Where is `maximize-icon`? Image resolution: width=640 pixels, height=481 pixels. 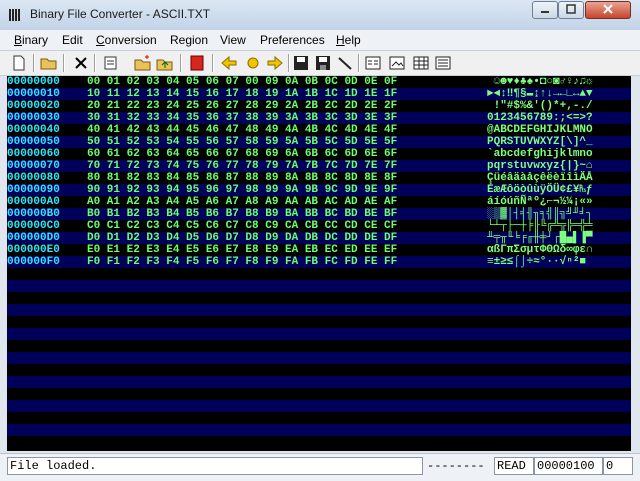 maximize-icon is located at coordinates (571, 9).